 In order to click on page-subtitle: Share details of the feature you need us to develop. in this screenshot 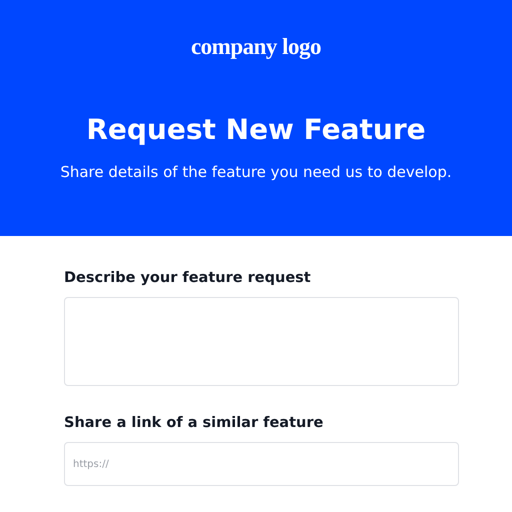, I will do `click(256, 172)`.